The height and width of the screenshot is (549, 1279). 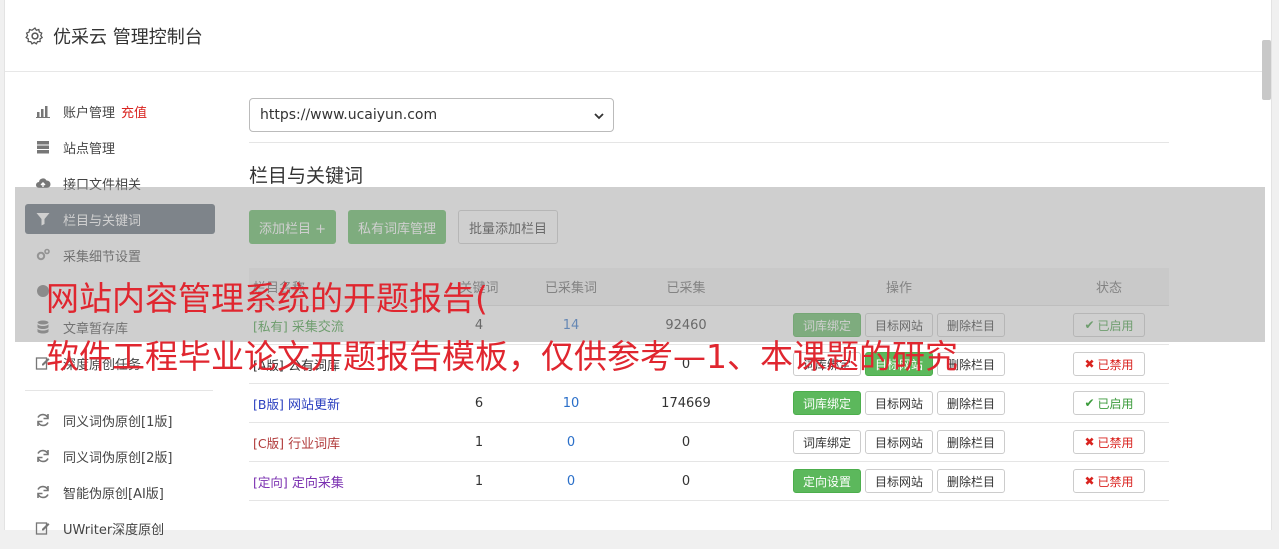 I want to click on chevron-down-icon, so click(x=599, y=116).